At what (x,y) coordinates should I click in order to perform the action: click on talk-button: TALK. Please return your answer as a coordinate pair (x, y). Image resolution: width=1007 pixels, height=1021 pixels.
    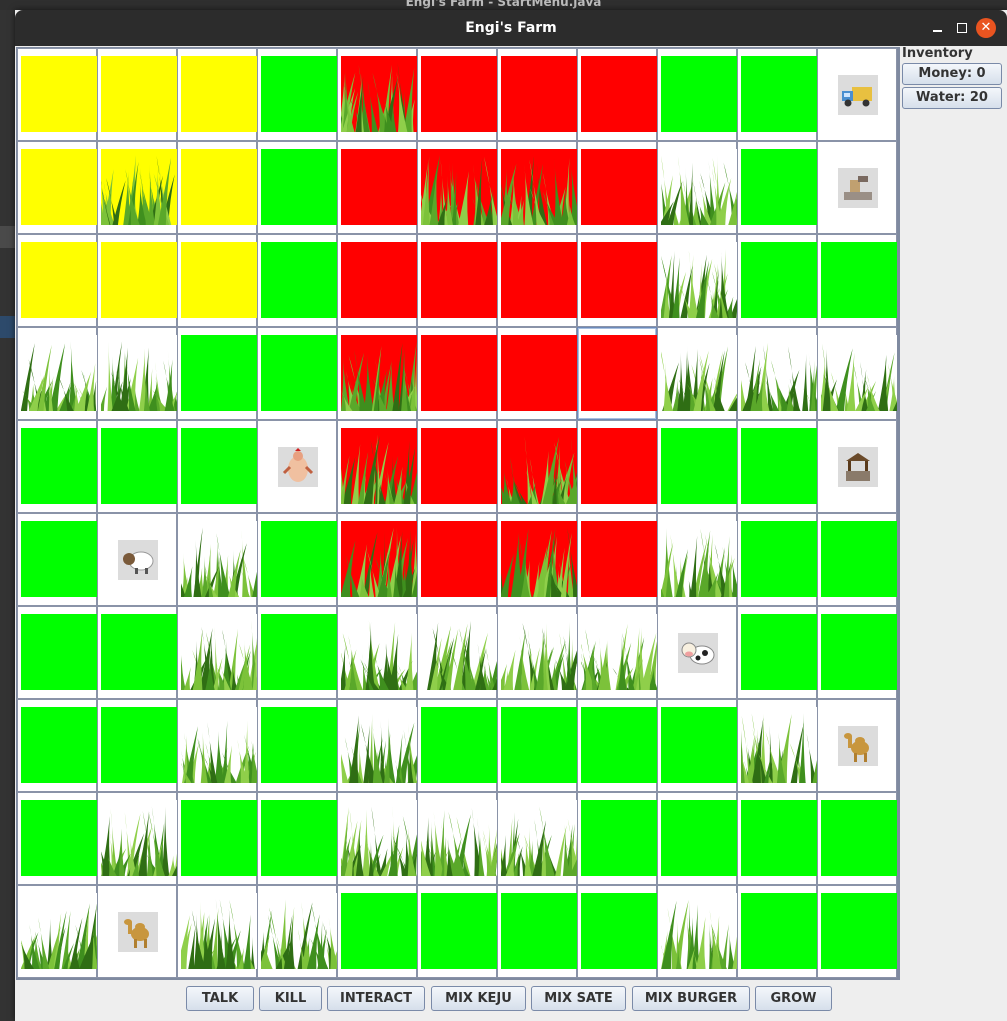
    Looking at the image, I should click on (220, 998).